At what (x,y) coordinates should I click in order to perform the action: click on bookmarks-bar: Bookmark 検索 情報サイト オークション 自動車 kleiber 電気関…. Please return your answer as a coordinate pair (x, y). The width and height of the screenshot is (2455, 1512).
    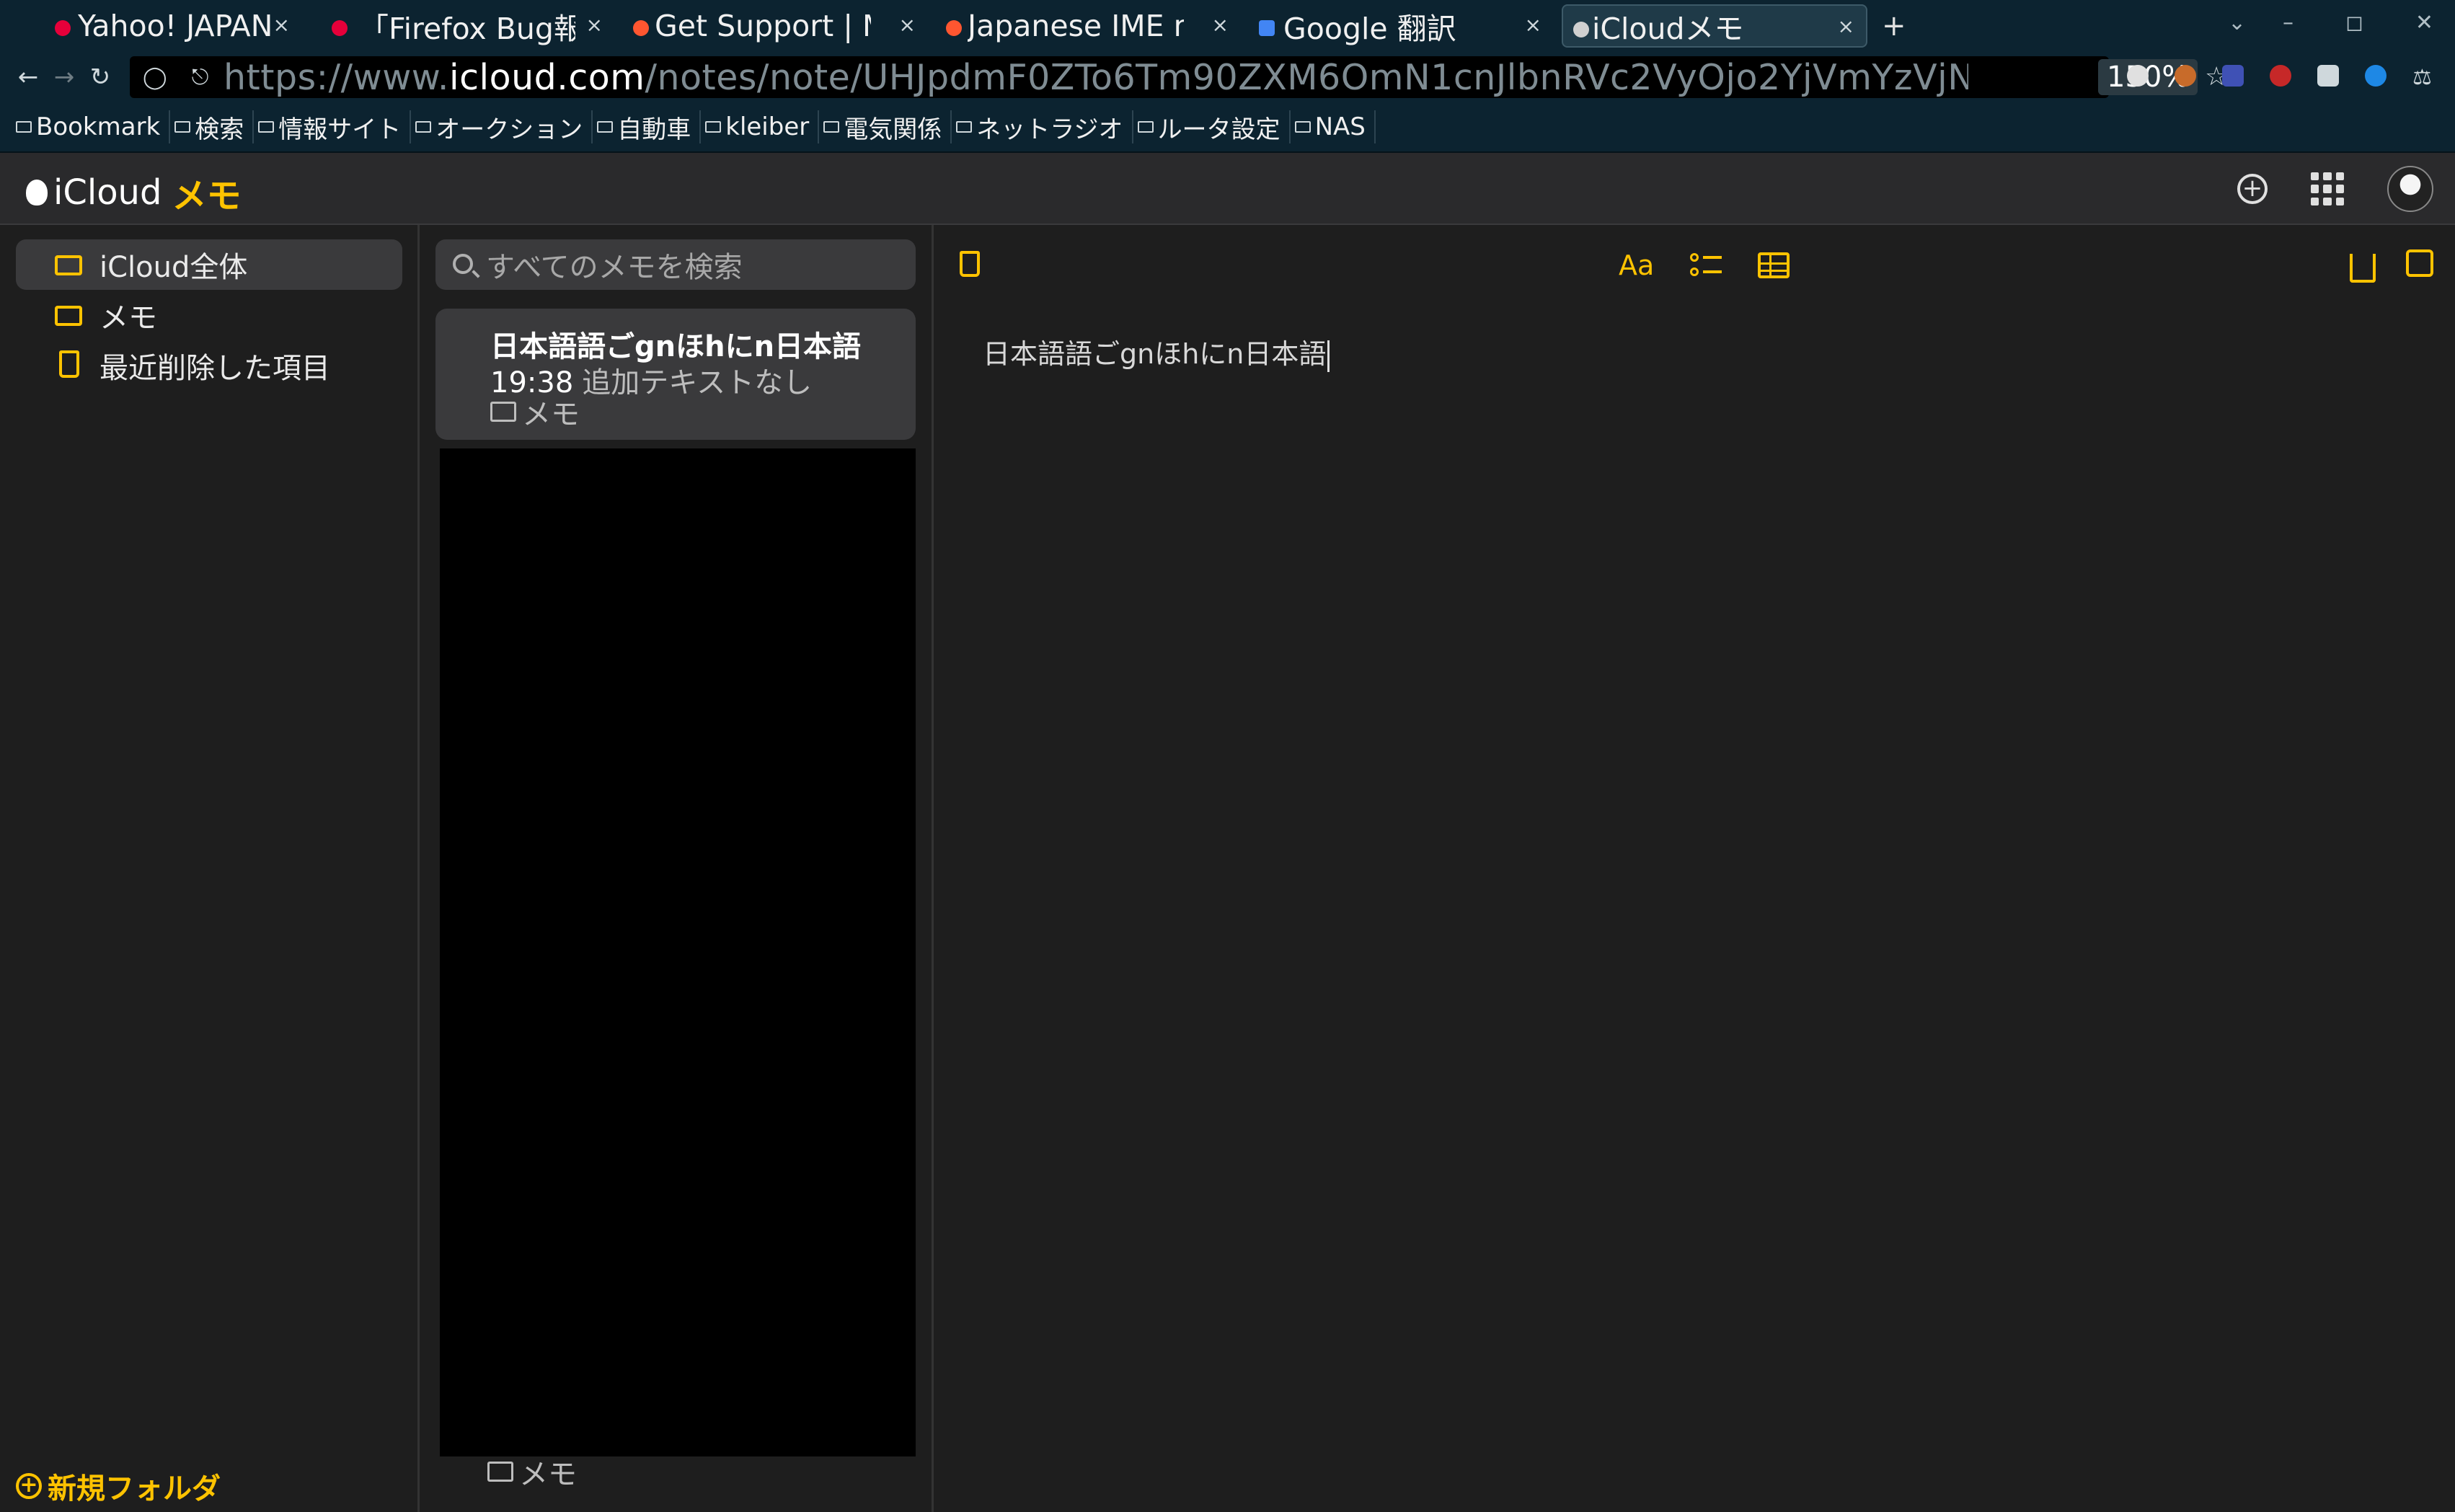
    Looking at the image, I should click on (1227, 127).